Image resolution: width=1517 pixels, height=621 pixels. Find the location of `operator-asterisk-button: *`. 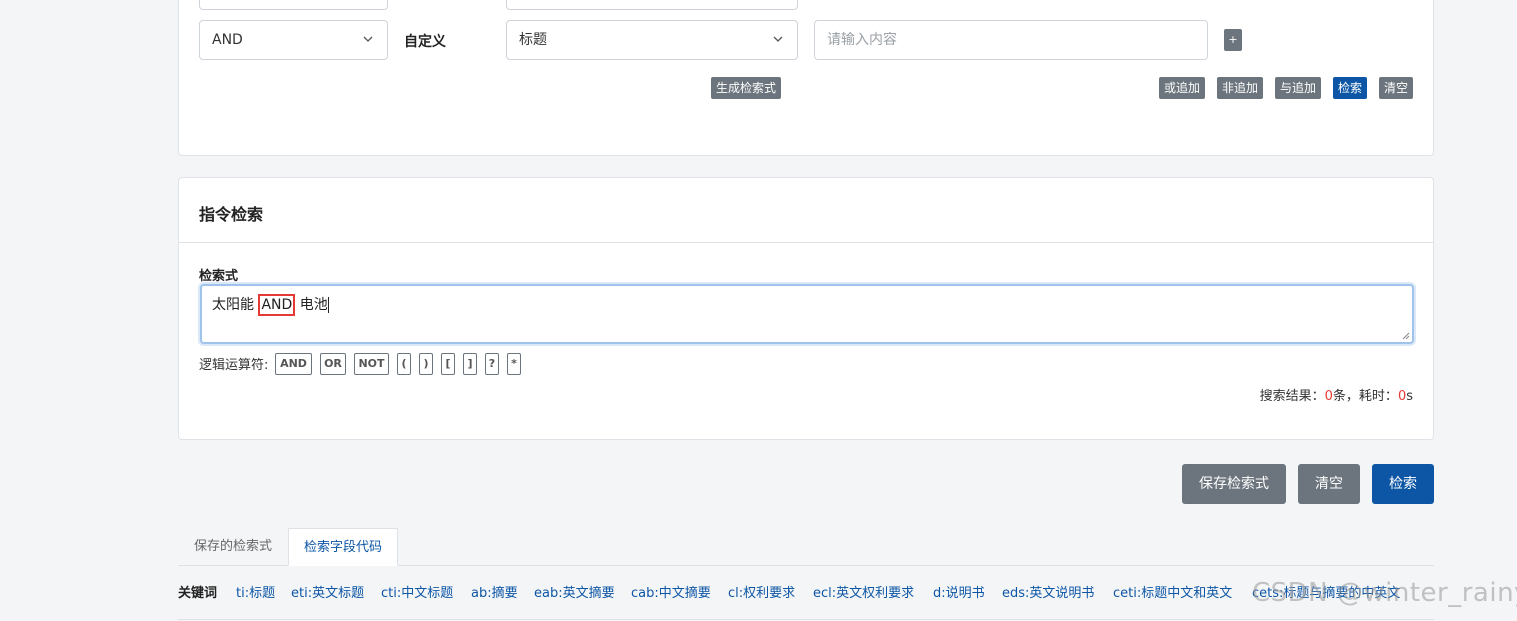

operator-asterisk-button: * is located at coordinates (514, 364).